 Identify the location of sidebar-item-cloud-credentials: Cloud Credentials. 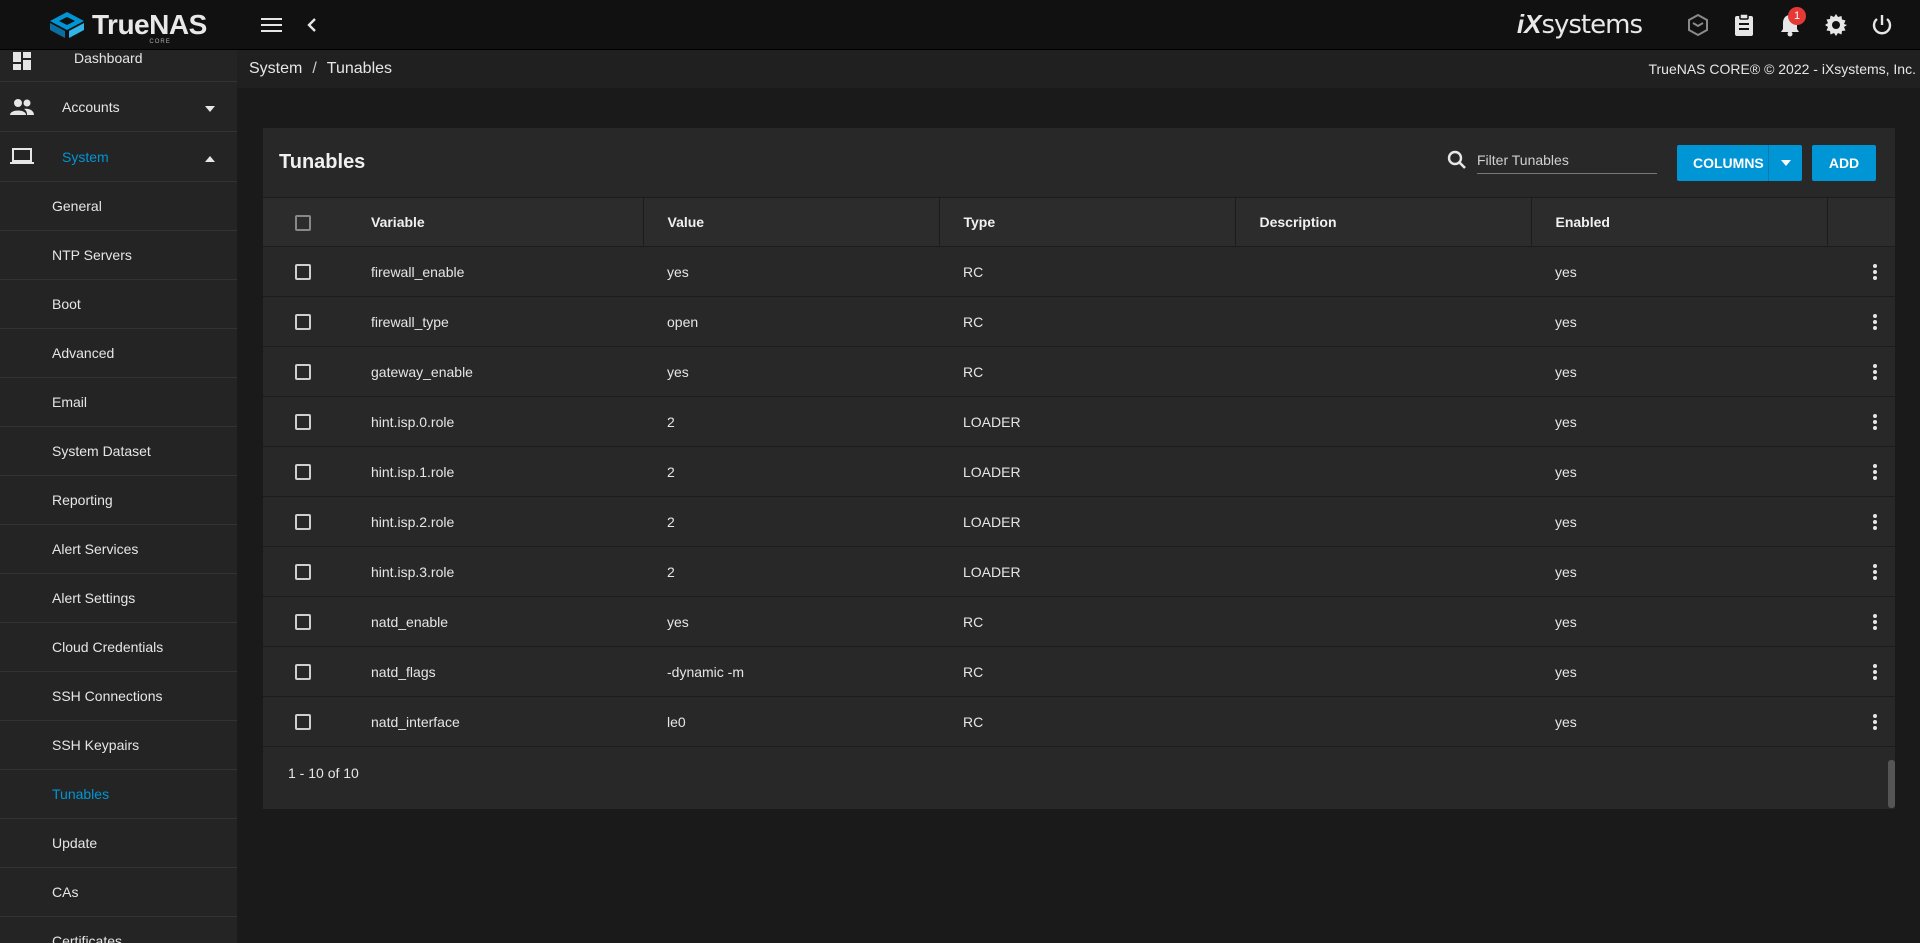
(118, 647).